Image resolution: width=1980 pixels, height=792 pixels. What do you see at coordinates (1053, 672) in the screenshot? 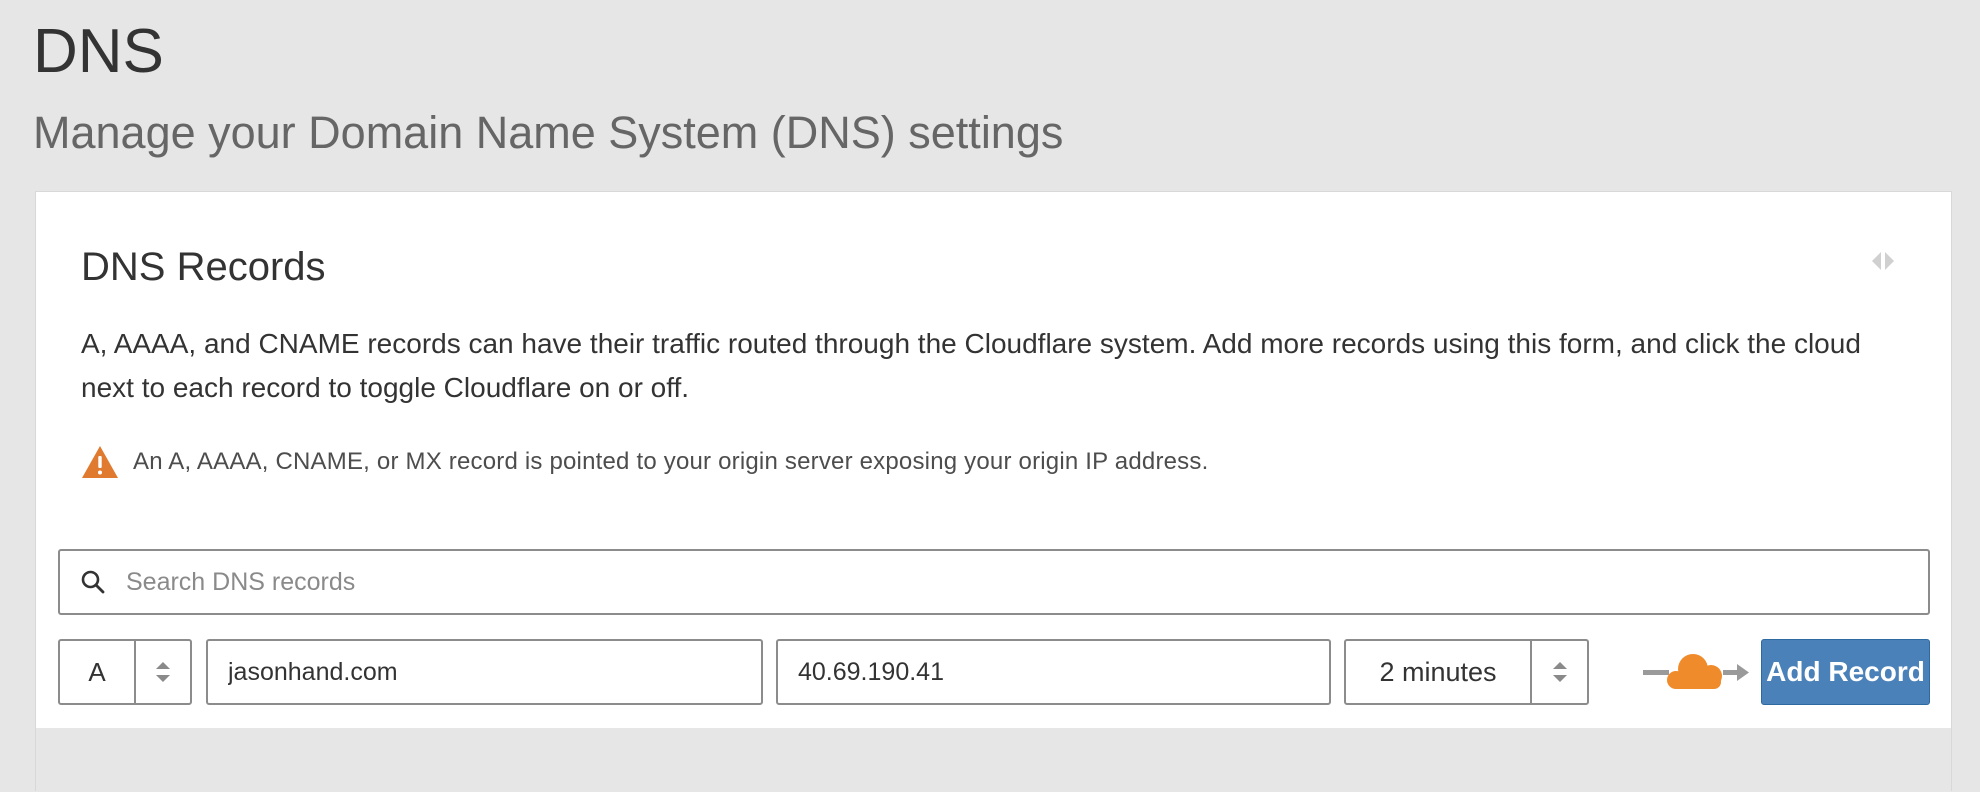
I see `record-content-input` at bounding box center [1053, 672].